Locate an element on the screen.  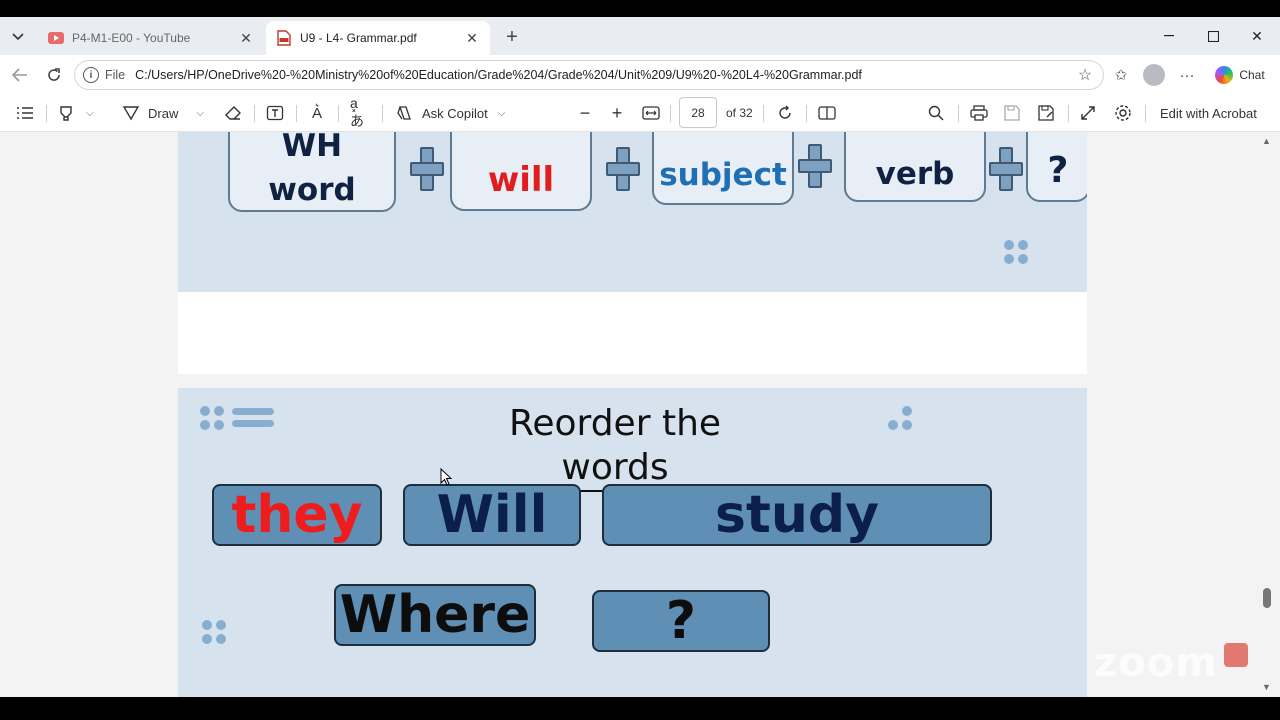
tab-title: U9 - L4- Grammar.pdf is located at coordinates (358, 38).